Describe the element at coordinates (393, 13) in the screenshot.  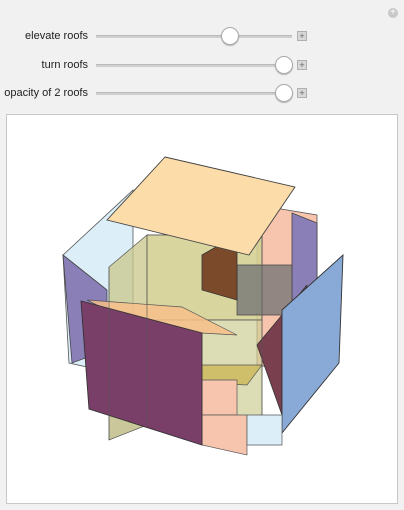
I see `corner-plus-icon: +` at that location.